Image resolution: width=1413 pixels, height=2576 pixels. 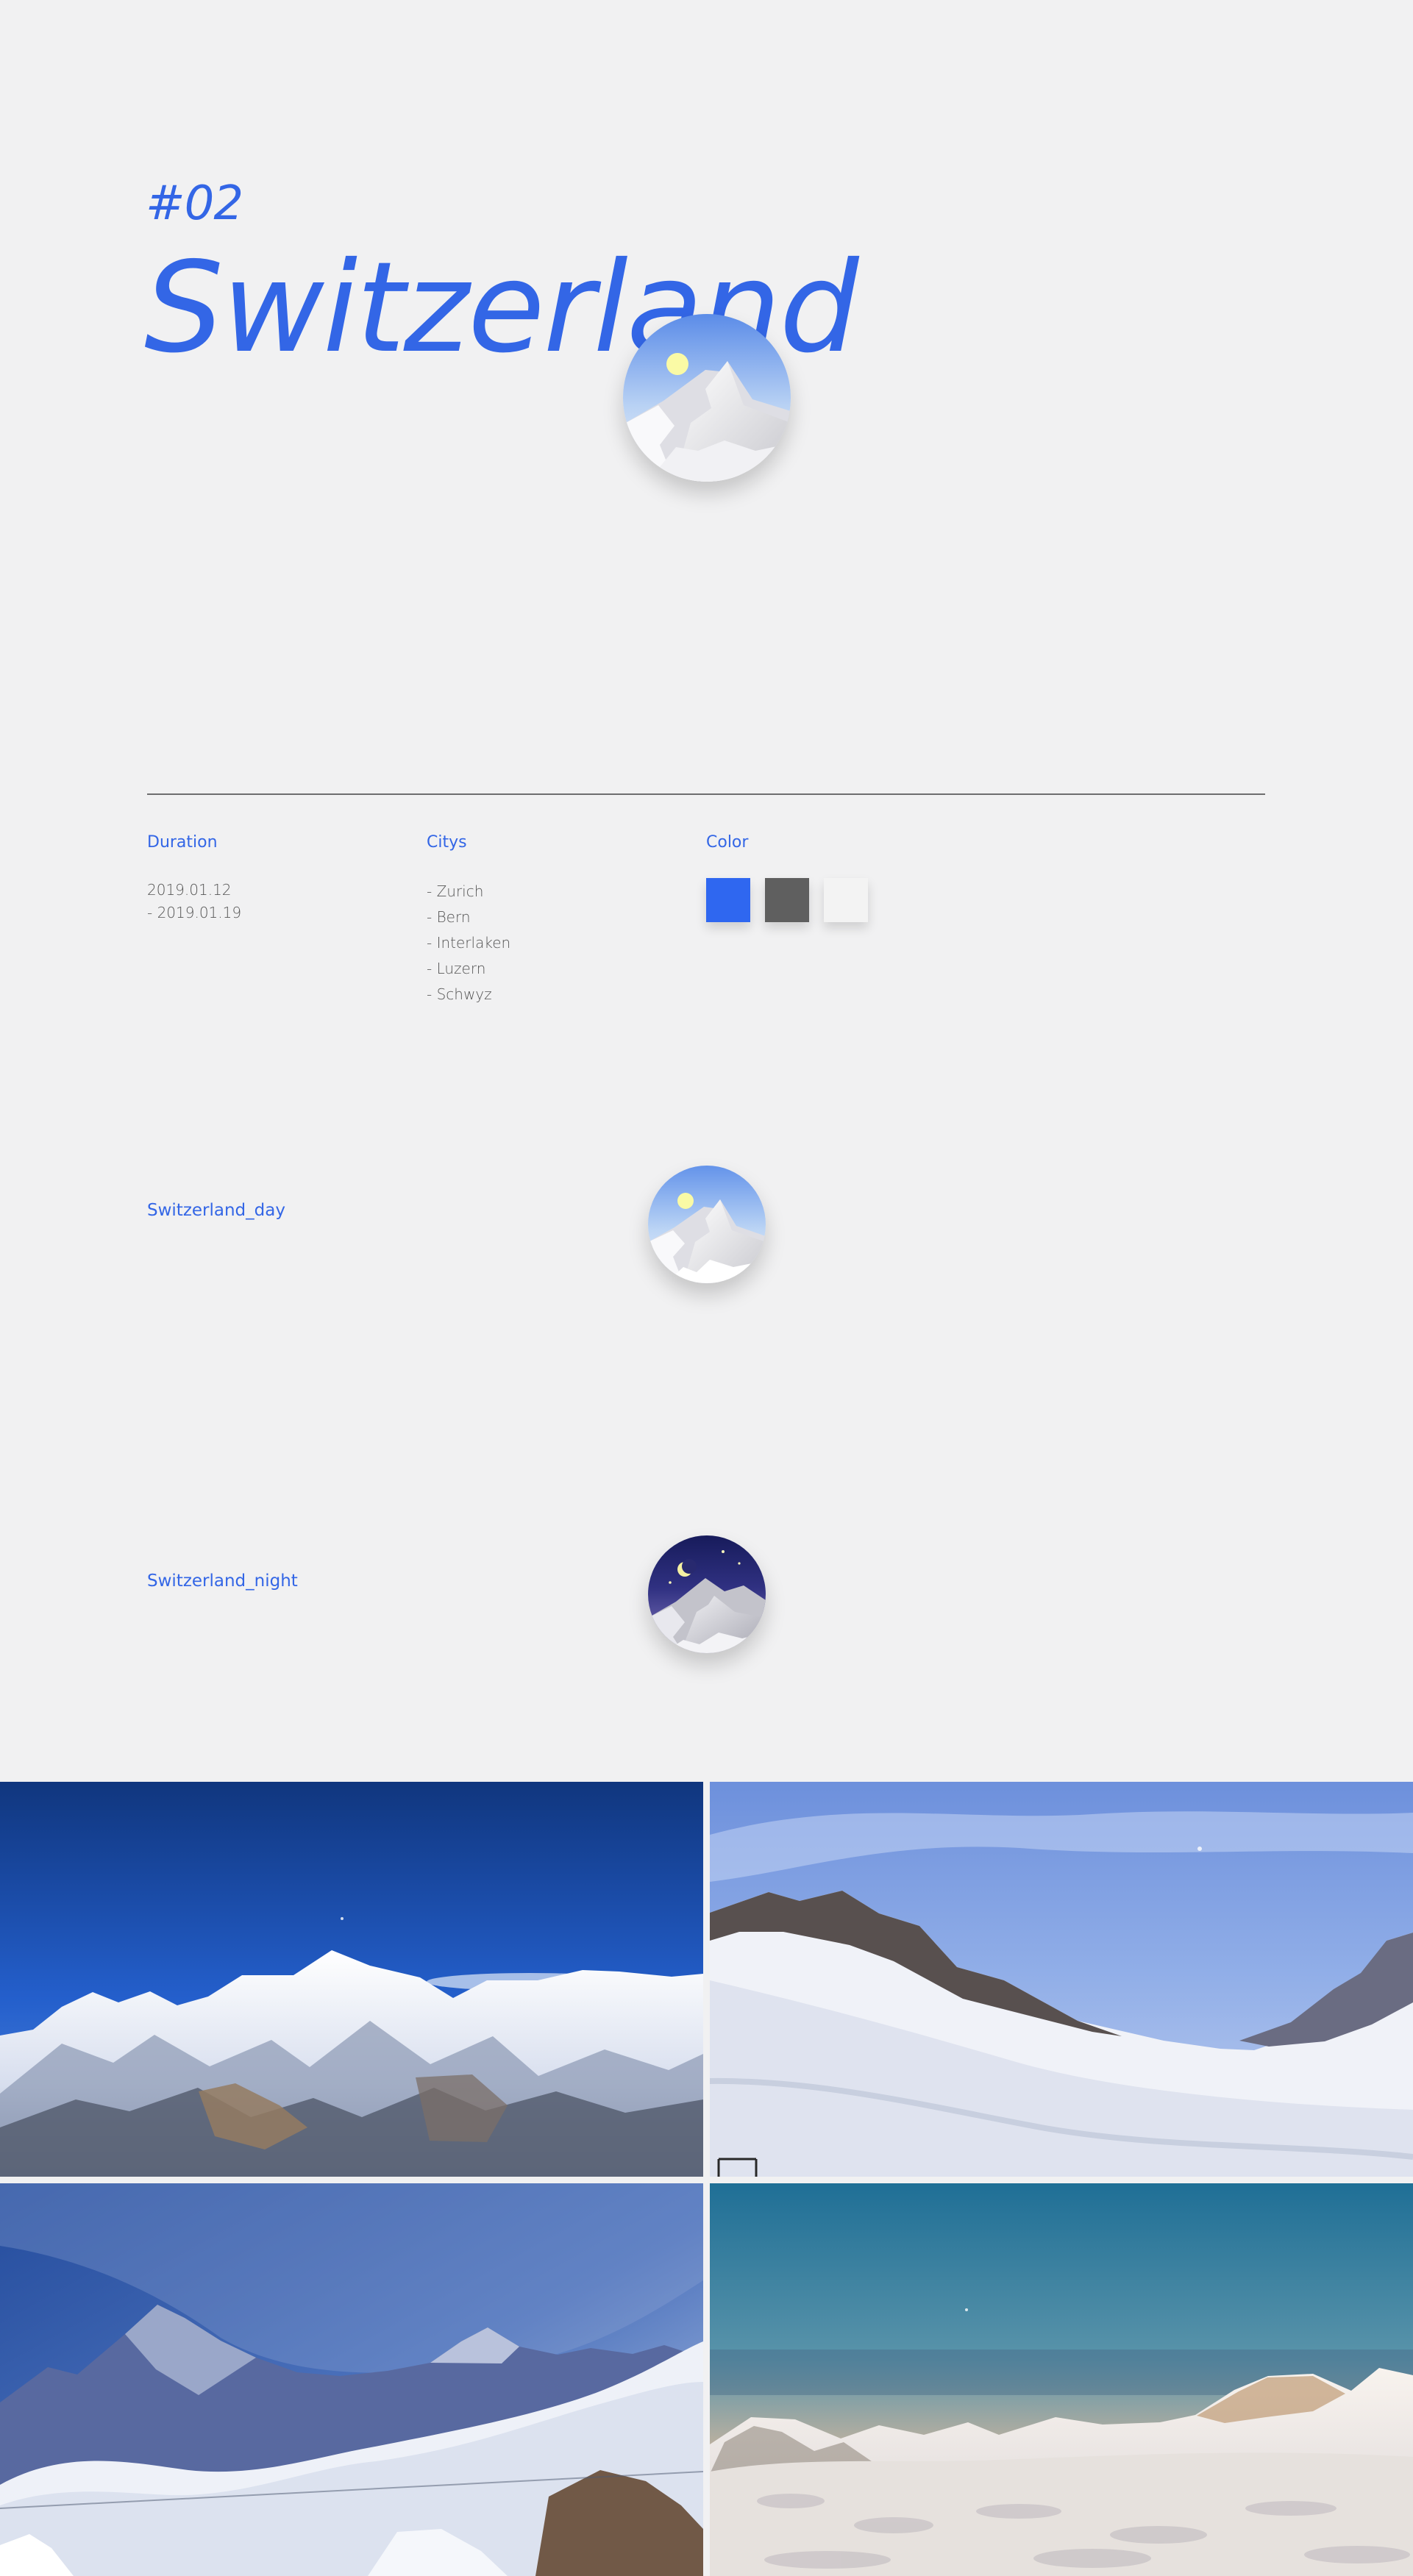 I want to click on city-item: - Luzern, so click(x=456, y=968).